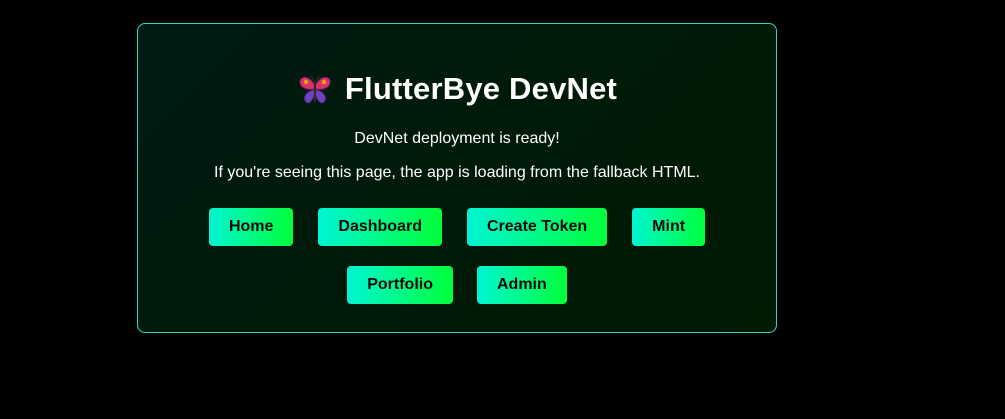  Describe the element at coordinates (481, 88) in the screenshot. I see `page-title: FlutterBye DevNet` at that location.